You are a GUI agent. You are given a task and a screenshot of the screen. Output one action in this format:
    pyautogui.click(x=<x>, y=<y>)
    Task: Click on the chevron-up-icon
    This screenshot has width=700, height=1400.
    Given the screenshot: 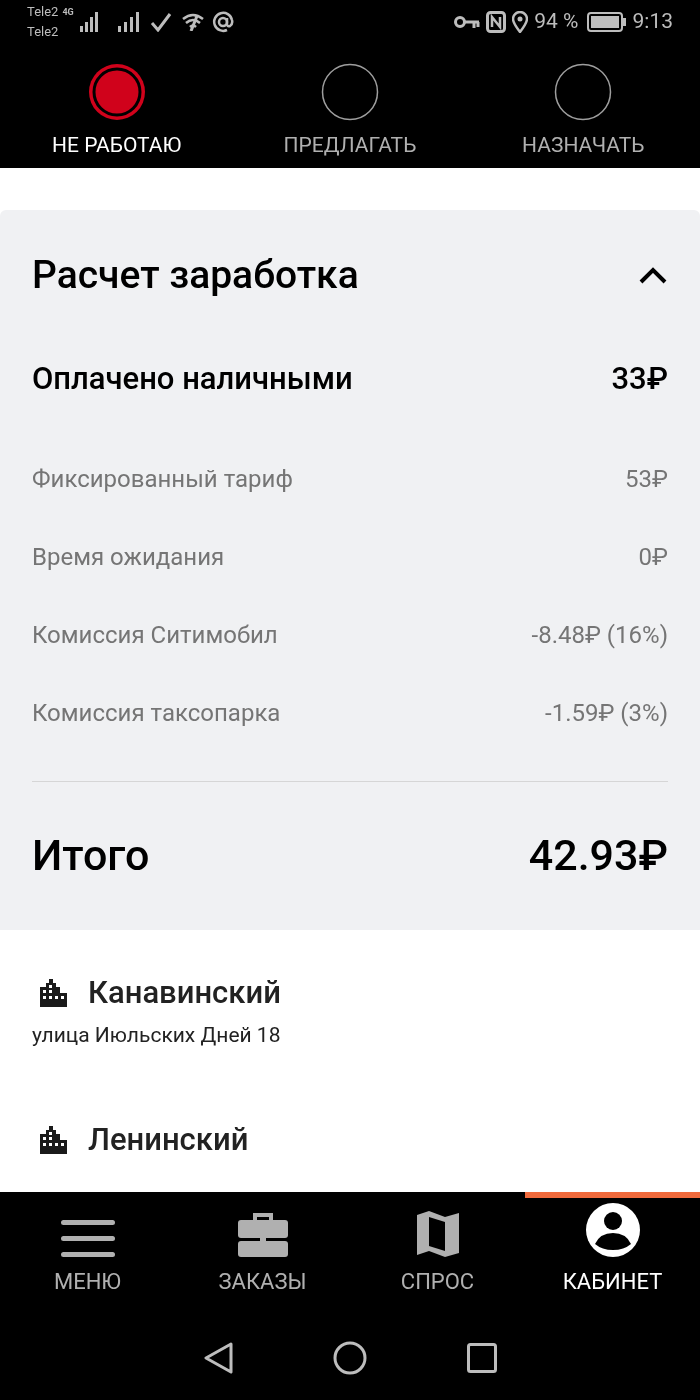 What is the action you would take?
    pyautogui.click(x=653, y=275)
    